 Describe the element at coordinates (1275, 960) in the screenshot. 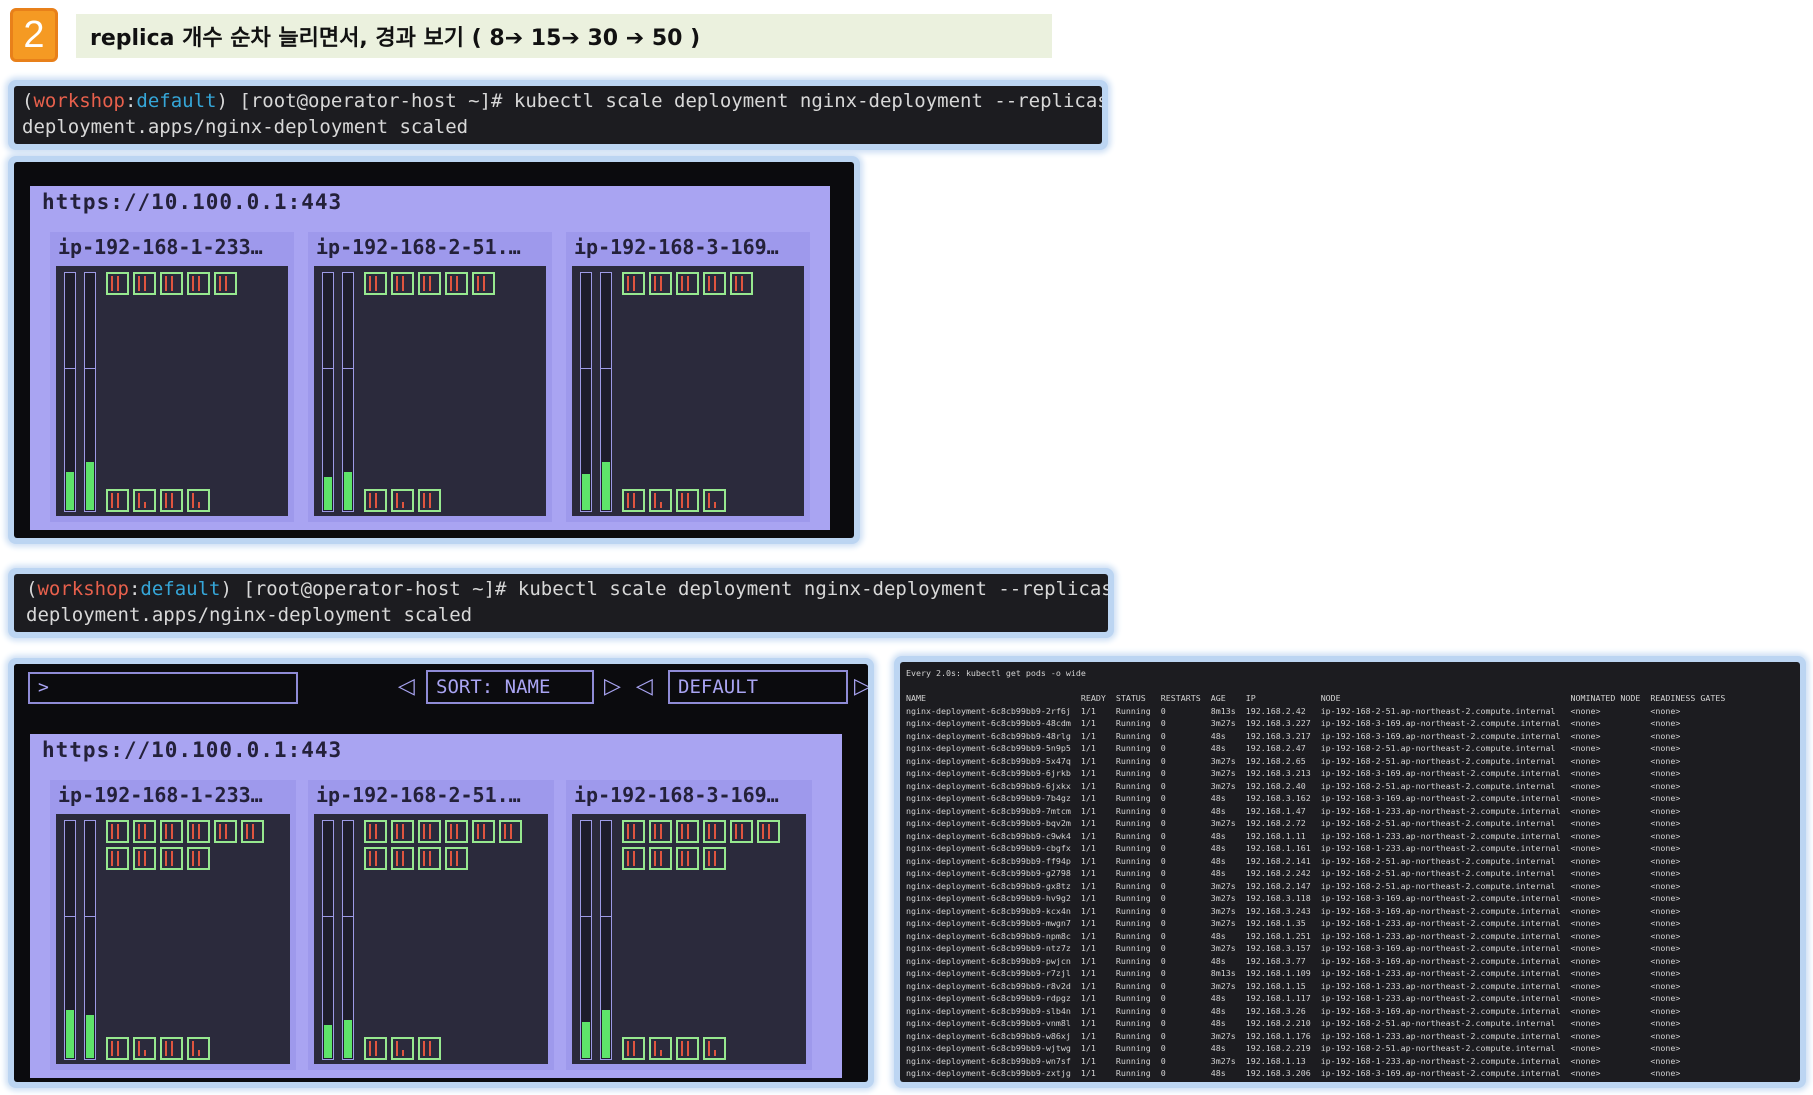

I see `table-cell: 192.168.3.77` at that location.